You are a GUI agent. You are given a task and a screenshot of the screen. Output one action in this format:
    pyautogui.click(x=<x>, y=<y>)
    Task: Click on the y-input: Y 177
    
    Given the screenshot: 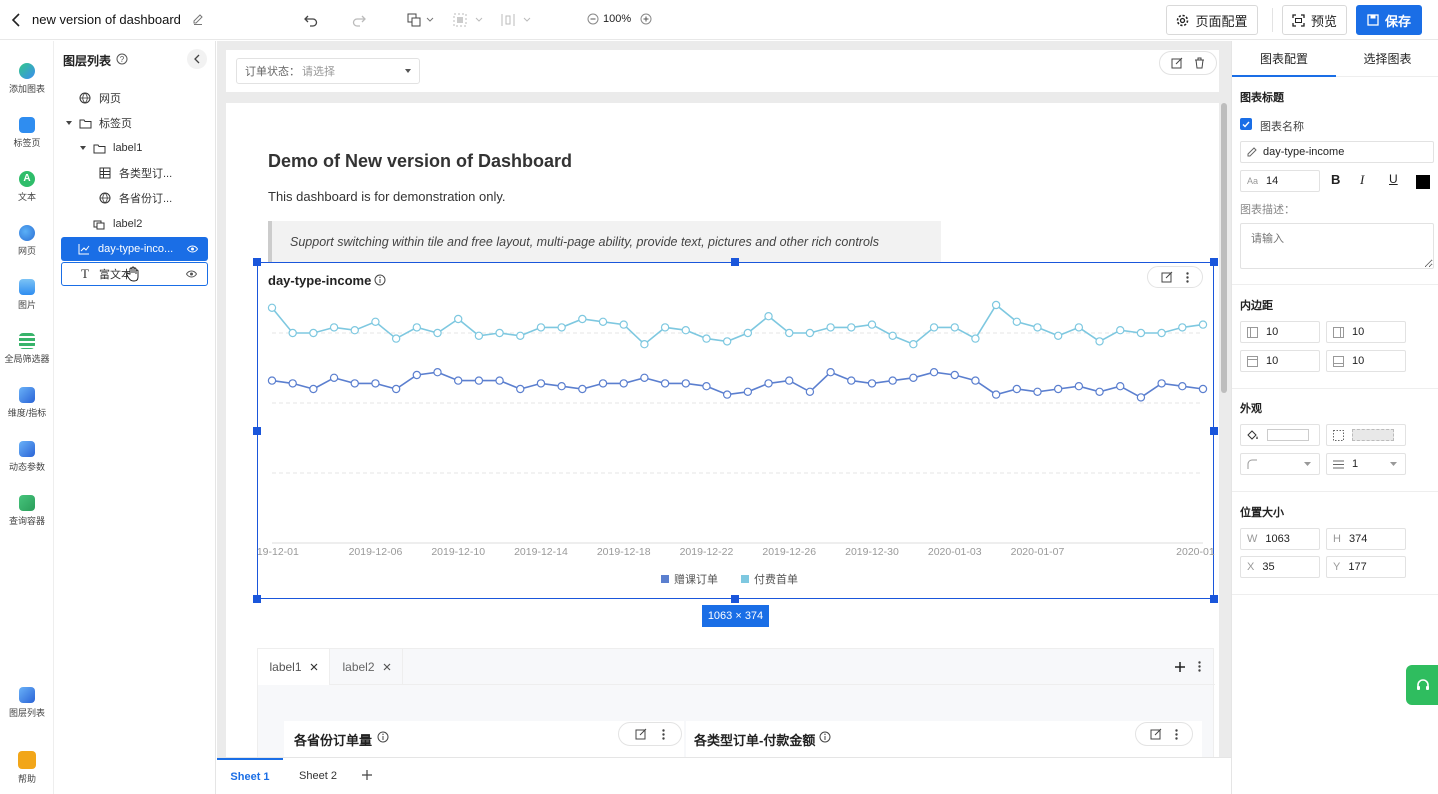 What is the action you would take?
    pyautogui.click(x=1366, y=567)
    